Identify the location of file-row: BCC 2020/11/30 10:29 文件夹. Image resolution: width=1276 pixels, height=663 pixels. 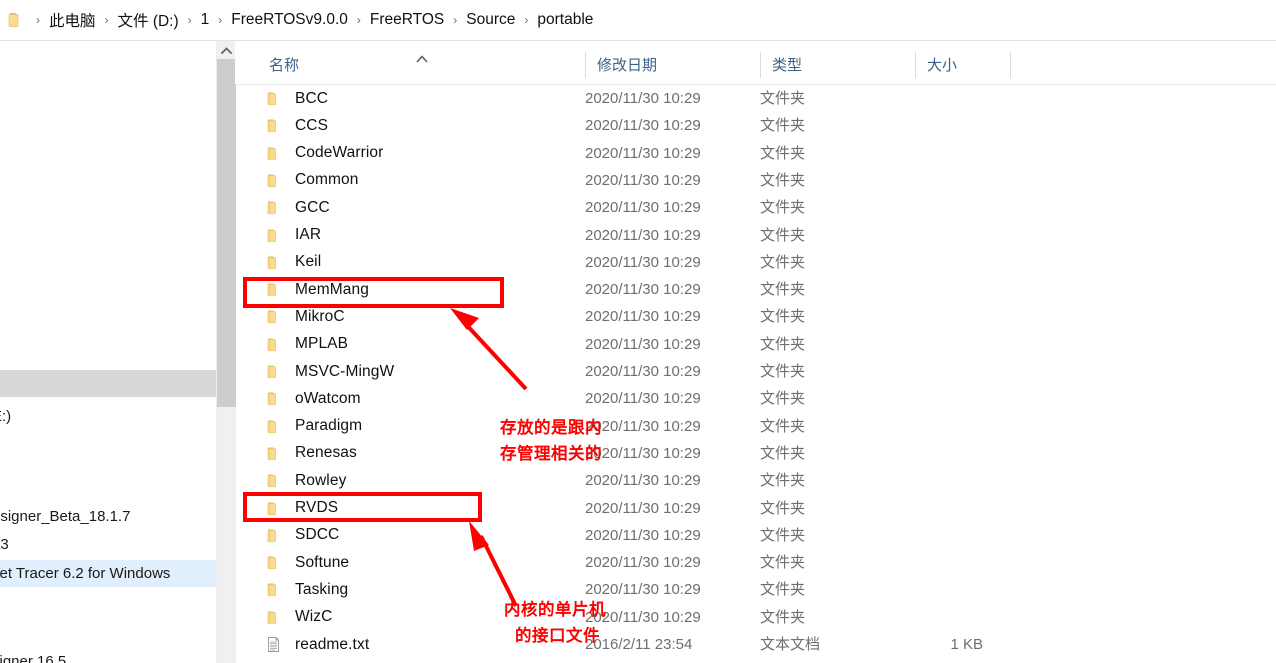
(755, 98).